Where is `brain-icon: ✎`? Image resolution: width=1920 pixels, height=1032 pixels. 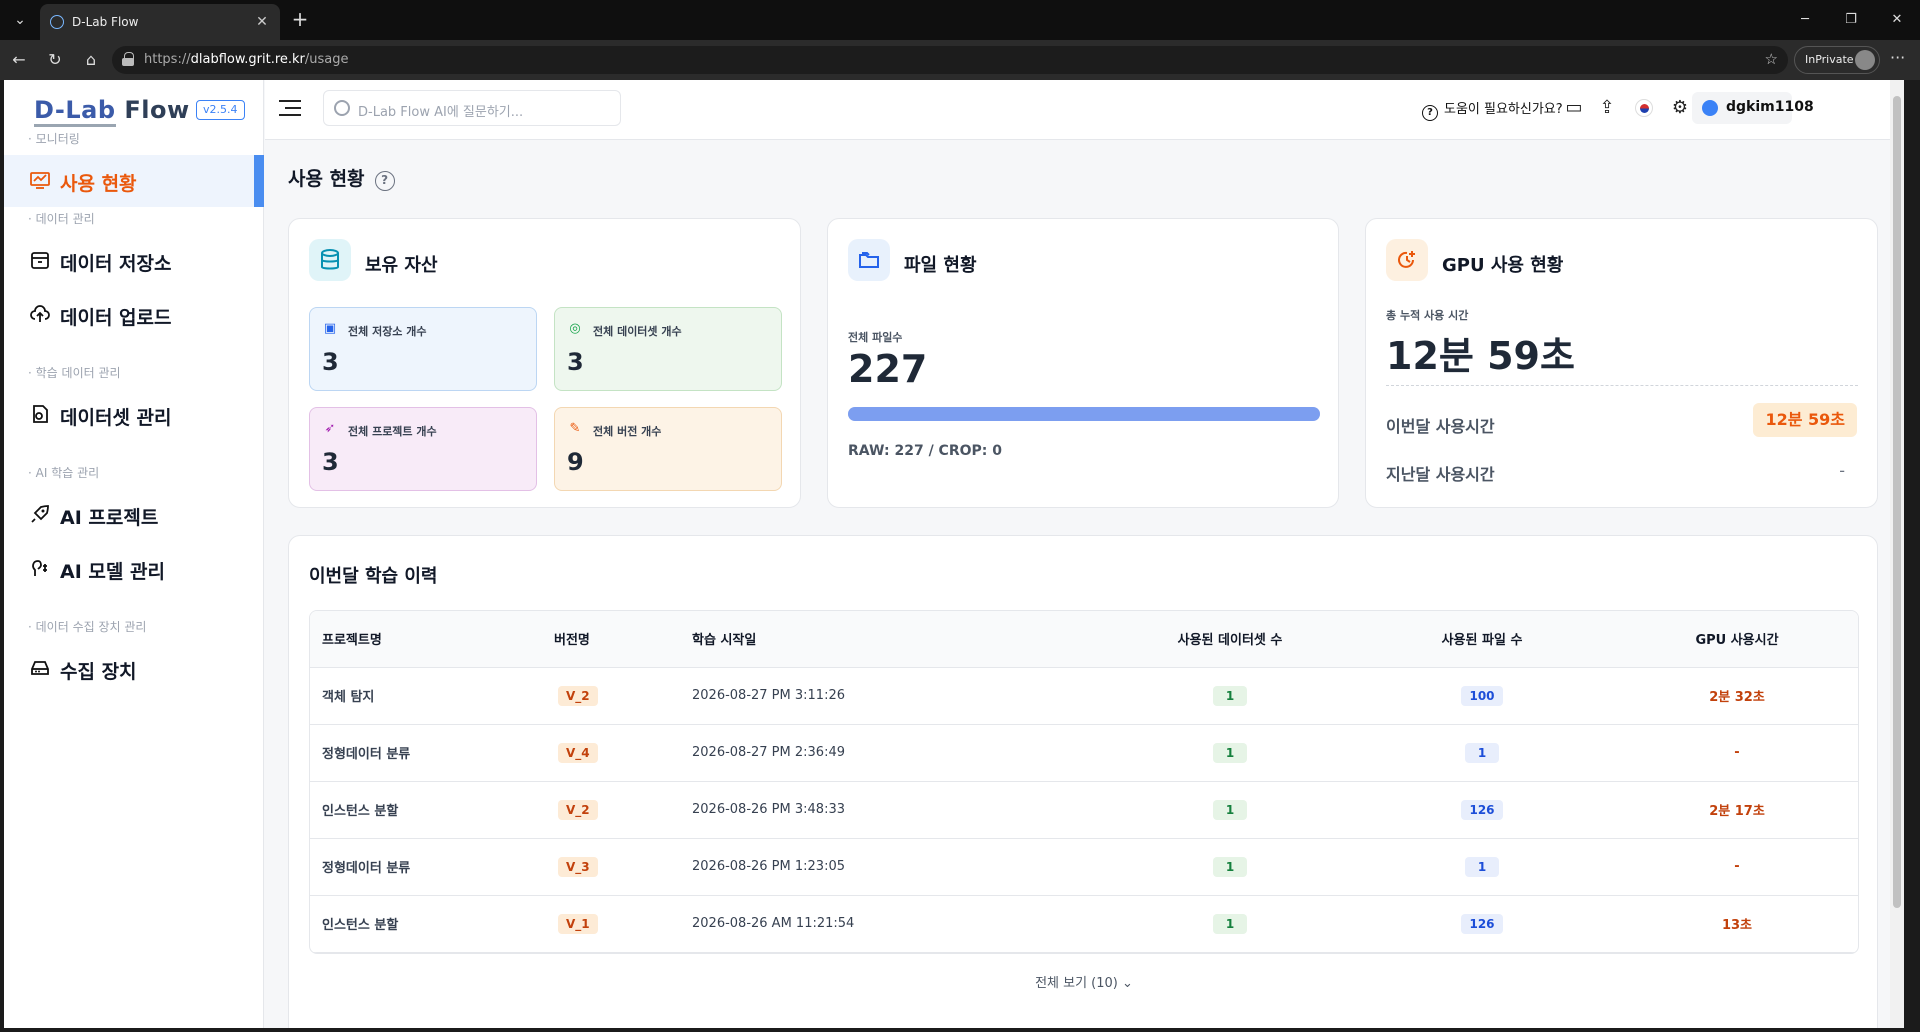 brain-icon: ✎ is located at coordinates (575, 428).